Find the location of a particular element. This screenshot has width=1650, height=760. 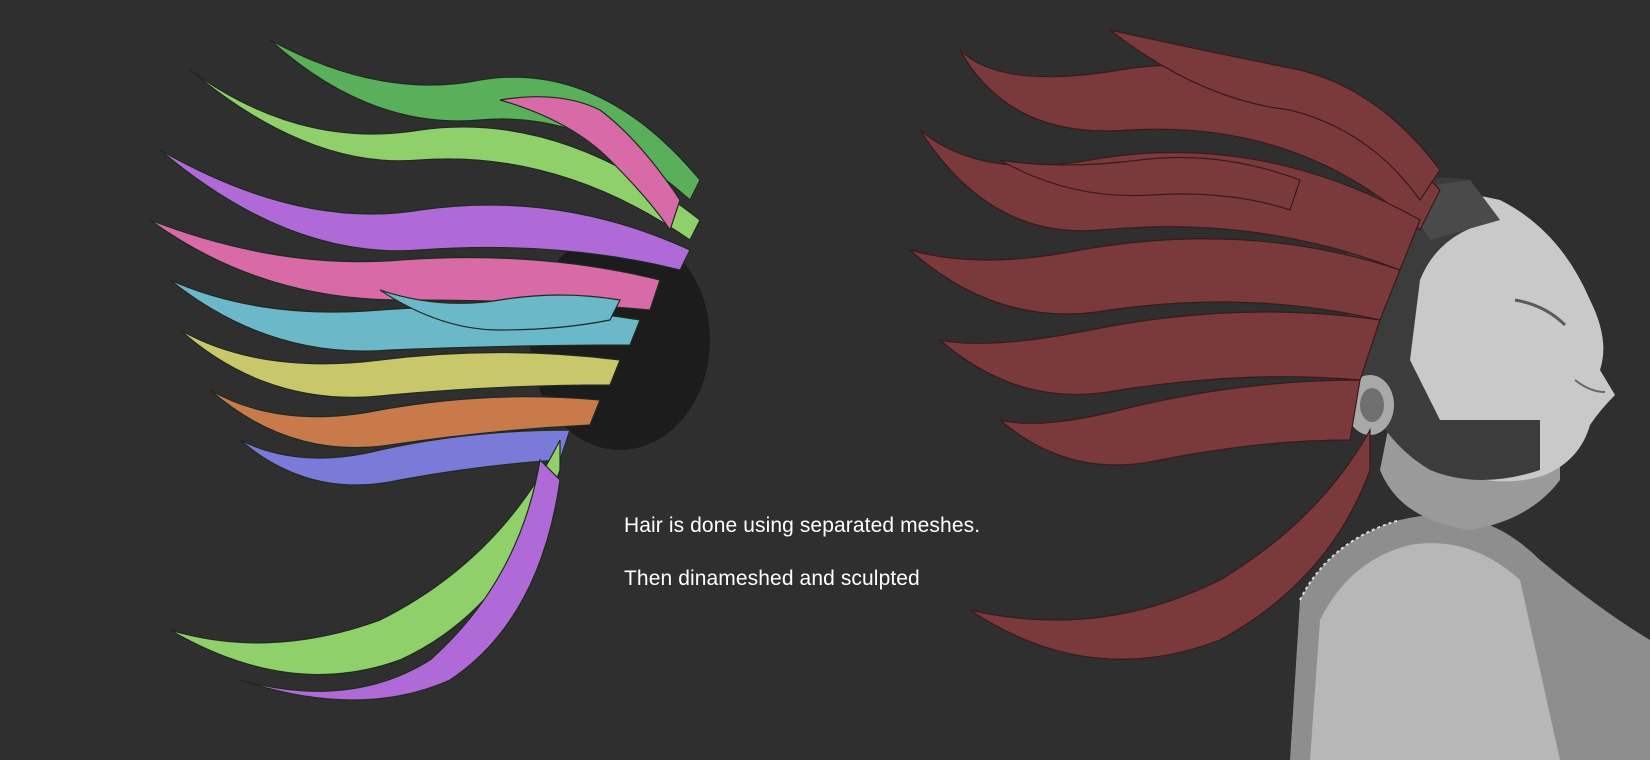

hair-strand is located at coordinates (1155, 279).